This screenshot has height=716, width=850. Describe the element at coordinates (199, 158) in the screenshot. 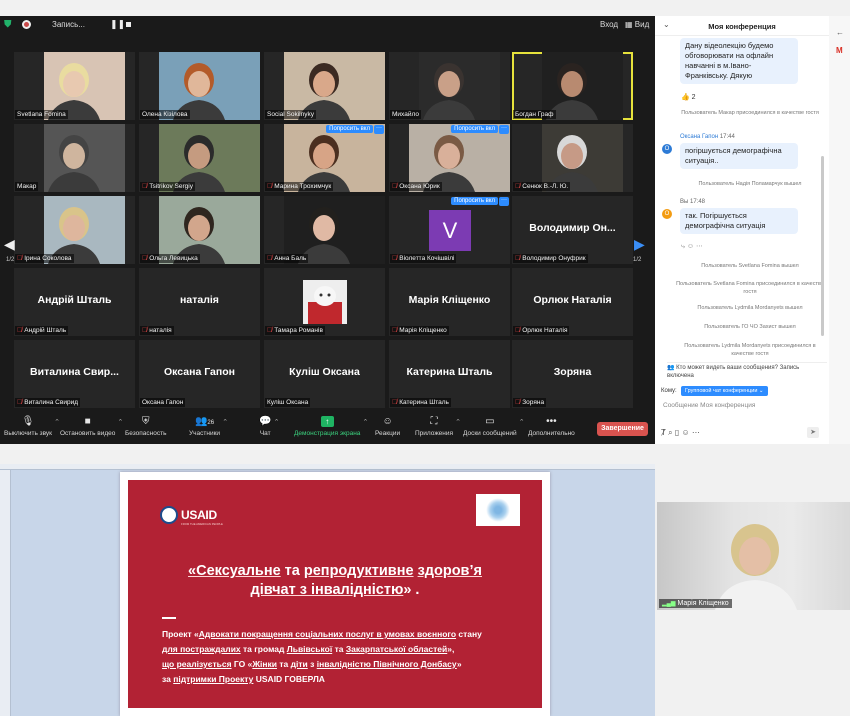

I see `participant-tile: 🎙̸ Tsitrikov Sergiy` at that location.